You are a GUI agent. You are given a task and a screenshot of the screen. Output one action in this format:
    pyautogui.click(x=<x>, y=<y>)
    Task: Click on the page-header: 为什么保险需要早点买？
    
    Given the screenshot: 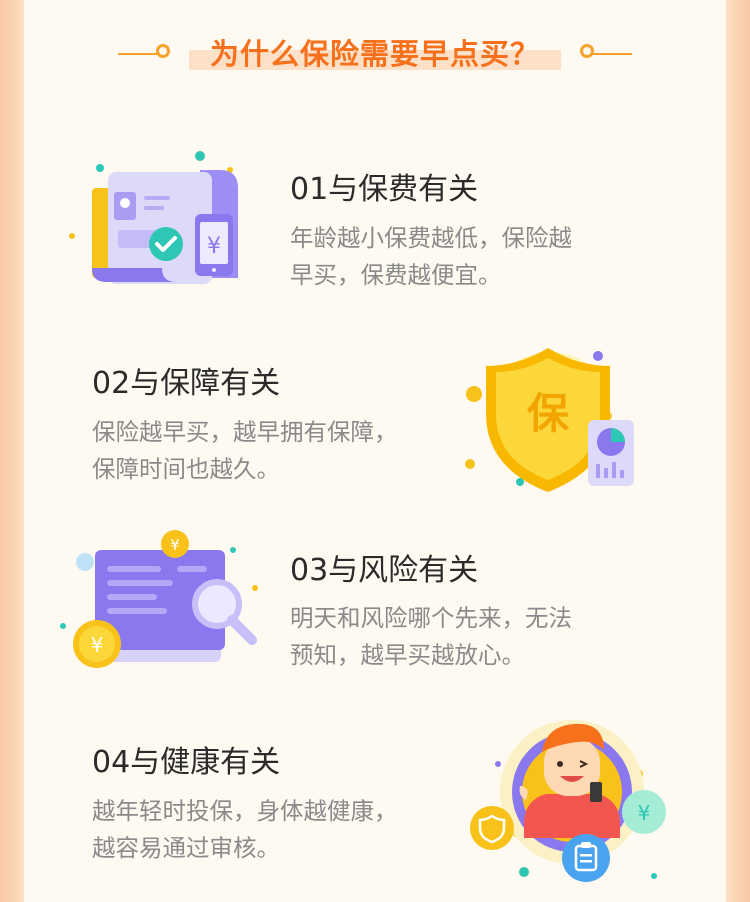 What is the action you would take?
    pyautogui.click(x=375, y=54)
    